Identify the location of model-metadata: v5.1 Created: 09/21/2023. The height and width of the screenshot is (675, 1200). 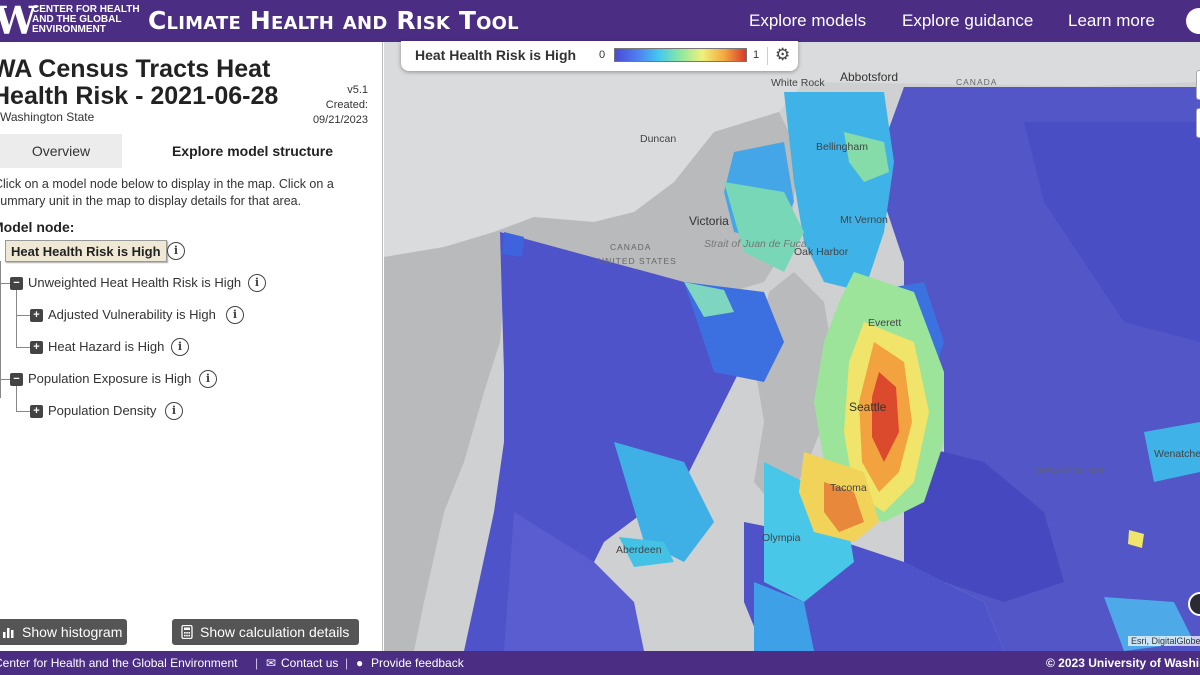
(333, 105).